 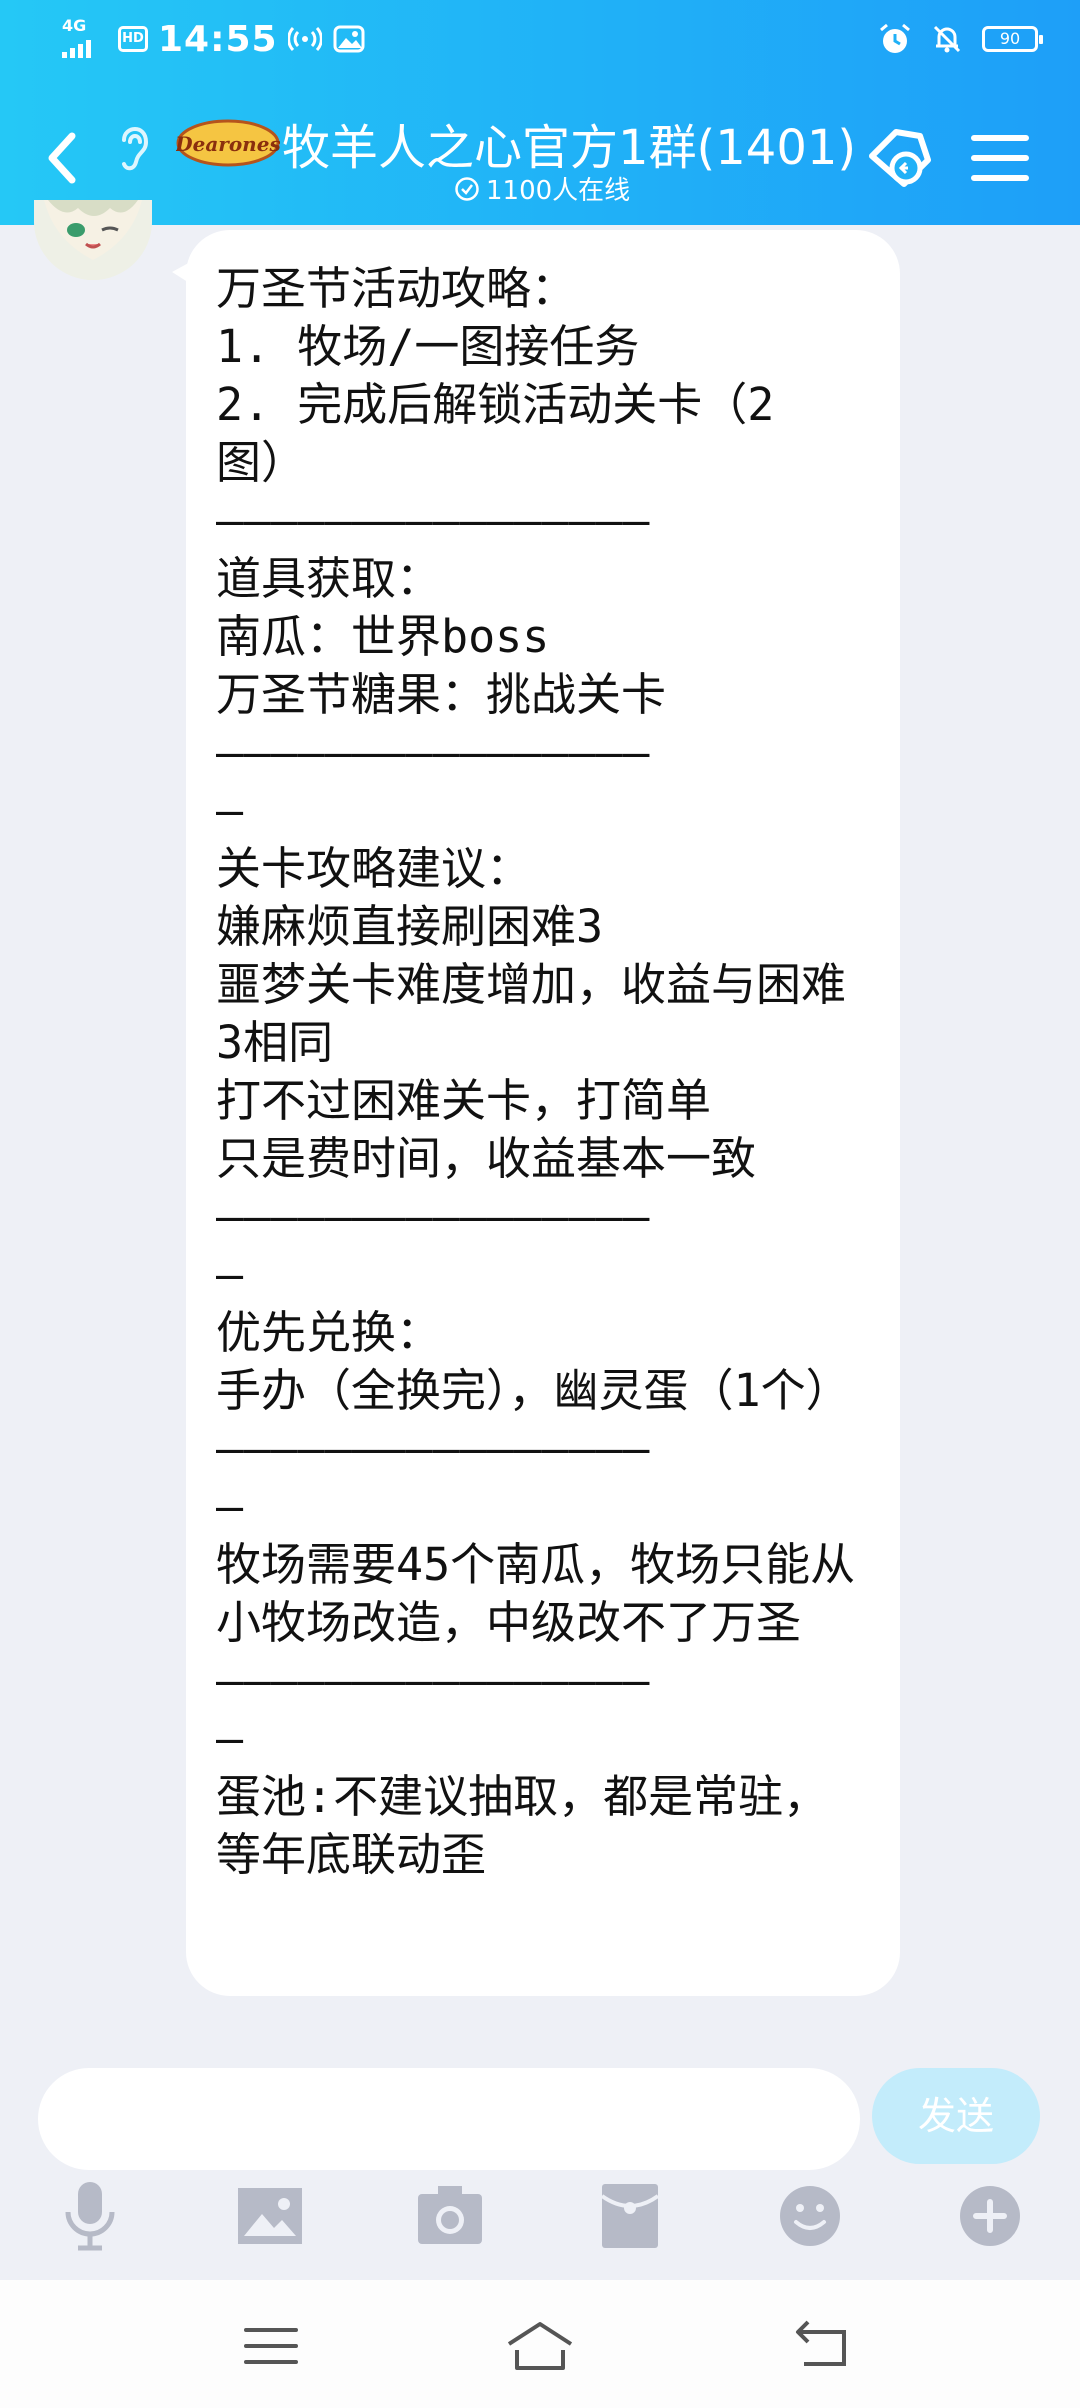 I want to click on status-time: 14:55, so click(x=218, y=39).